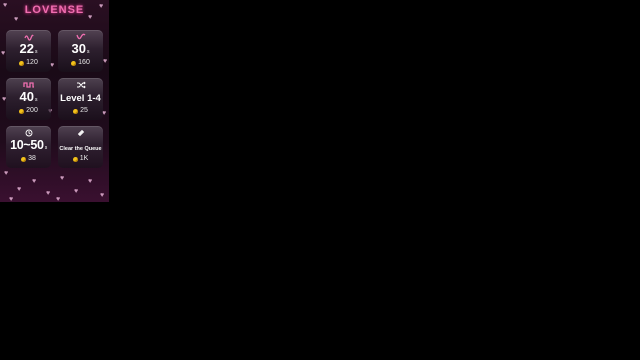 The image size is (640, 360). I want to click on tip-option-card: 40s 200, so click(28, 99).